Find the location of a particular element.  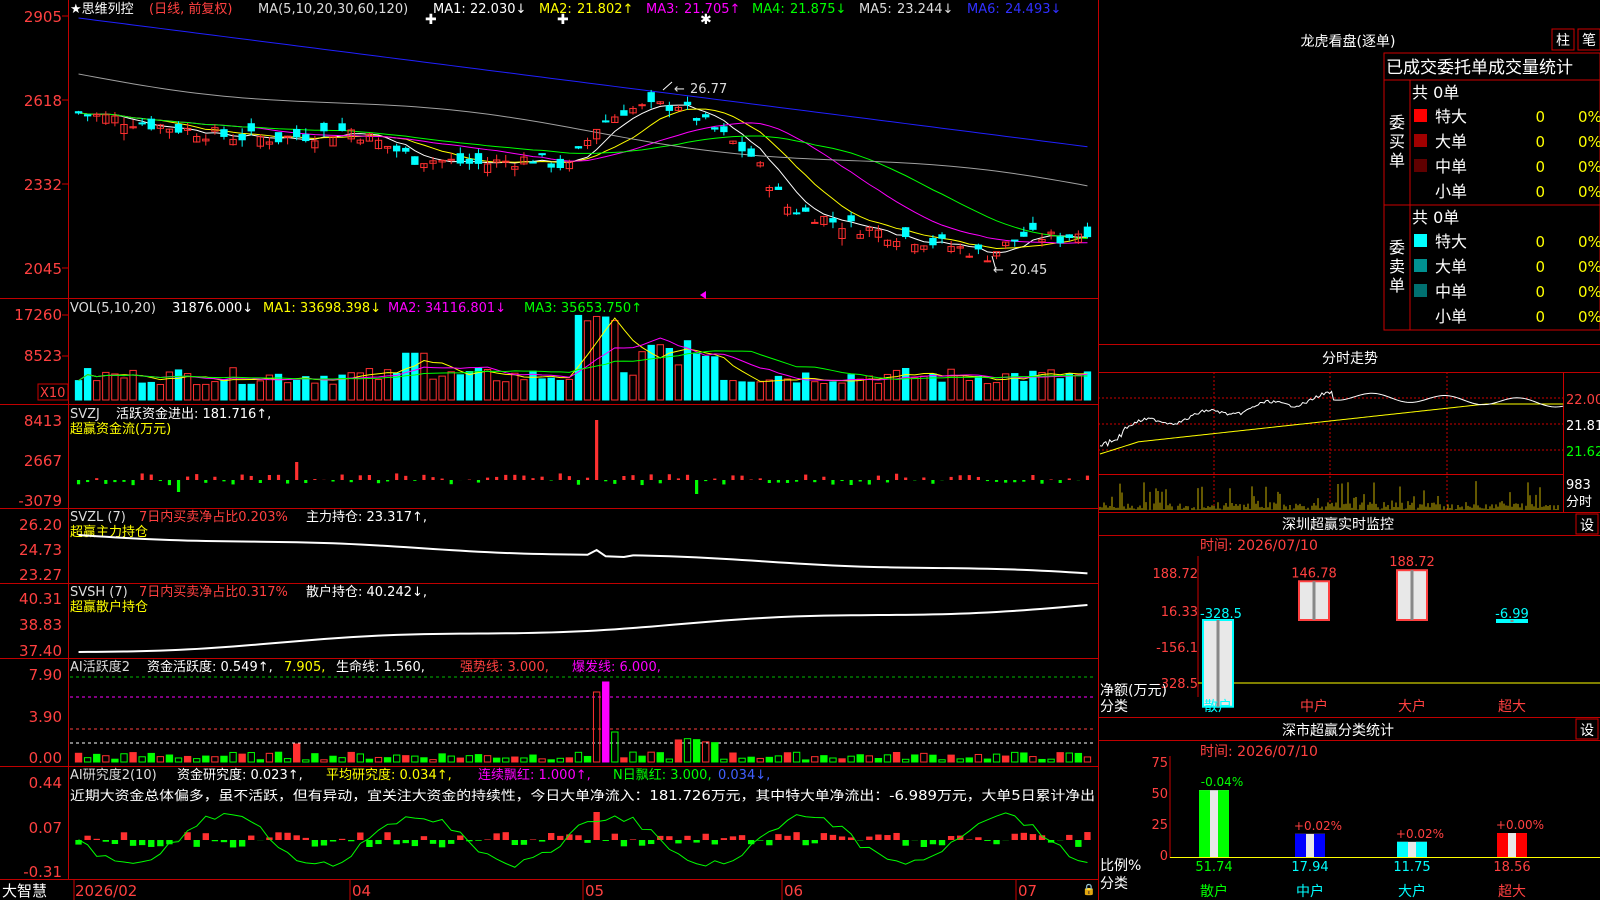

cls-y-tick: 75 is located at coordinates (1159, 763).